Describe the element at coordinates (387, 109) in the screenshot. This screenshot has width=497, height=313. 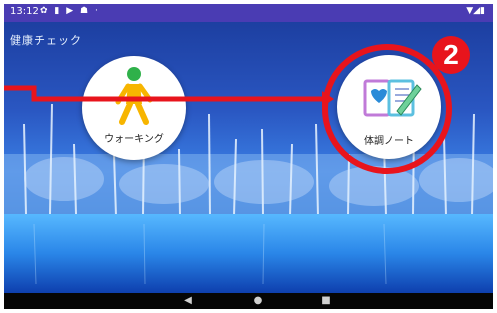
I see `annotation-highlight-ring` at that location.